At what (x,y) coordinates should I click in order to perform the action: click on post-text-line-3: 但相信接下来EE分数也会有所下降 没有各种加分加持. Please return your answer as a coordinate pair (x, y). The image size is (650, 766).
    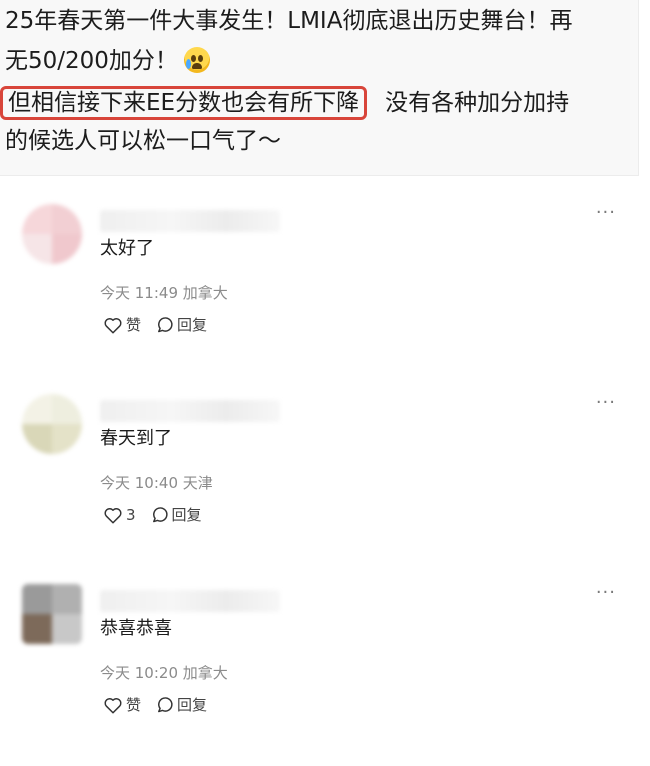
    Looking at the image, I should click on (285, 103).